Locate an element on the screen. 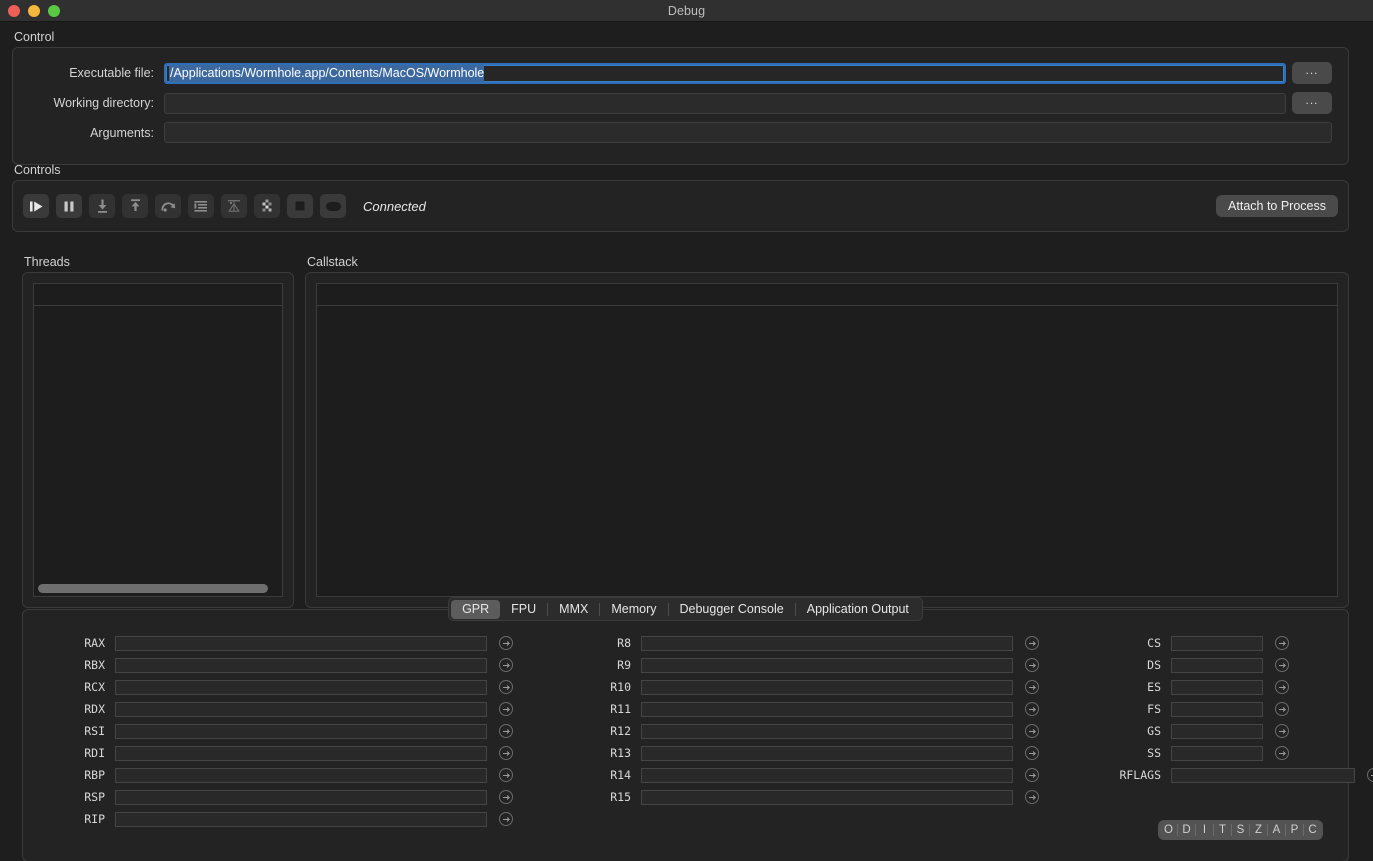  register-input-rax is located at coordinates (301, 643).